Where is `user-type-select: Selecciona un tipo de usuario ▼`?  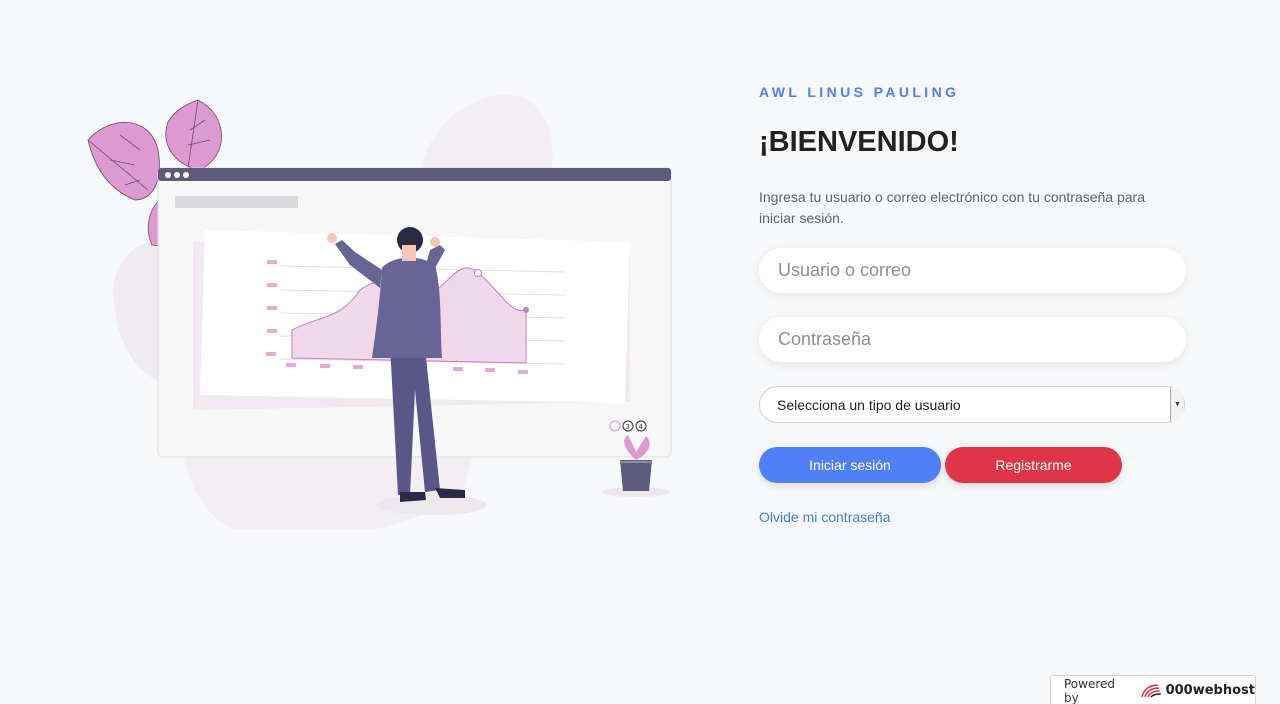
user-type-select: Selecciona un tipo de usuario ▼ is located at coordinates (972, 404).